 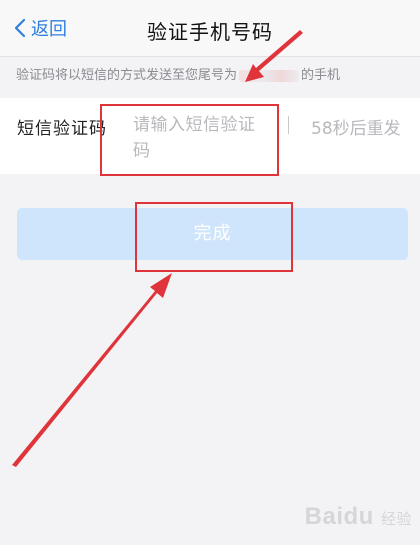 What do you see at coordinates (269, 75) in the screenshot?
I see `masked-phone-digits` at bounding box center [269, 75].